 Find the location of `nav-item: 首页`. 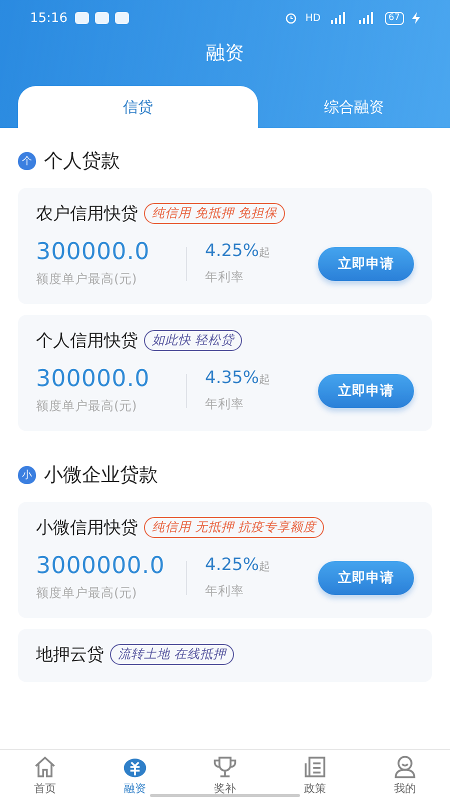

nav-item: 首页 is located at coordinates (45, 775).